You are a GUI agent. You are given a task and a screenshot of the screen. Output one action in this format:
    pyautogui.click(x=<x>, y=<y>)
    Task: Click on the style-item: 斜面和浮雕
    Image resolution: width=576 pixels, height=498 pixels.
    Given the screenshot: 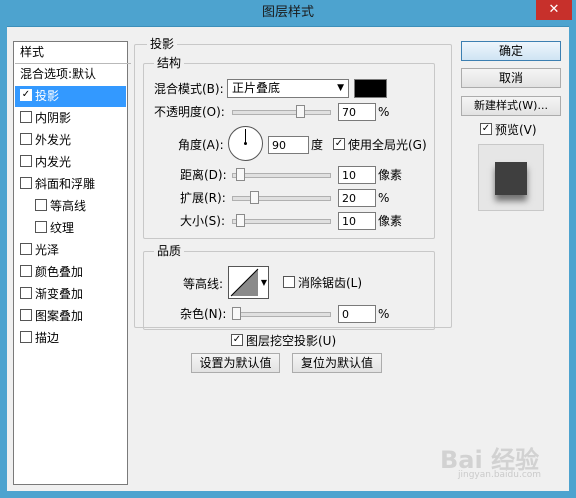 What is the action you would take?
    pyautogui.click(x=70, y=184)
    